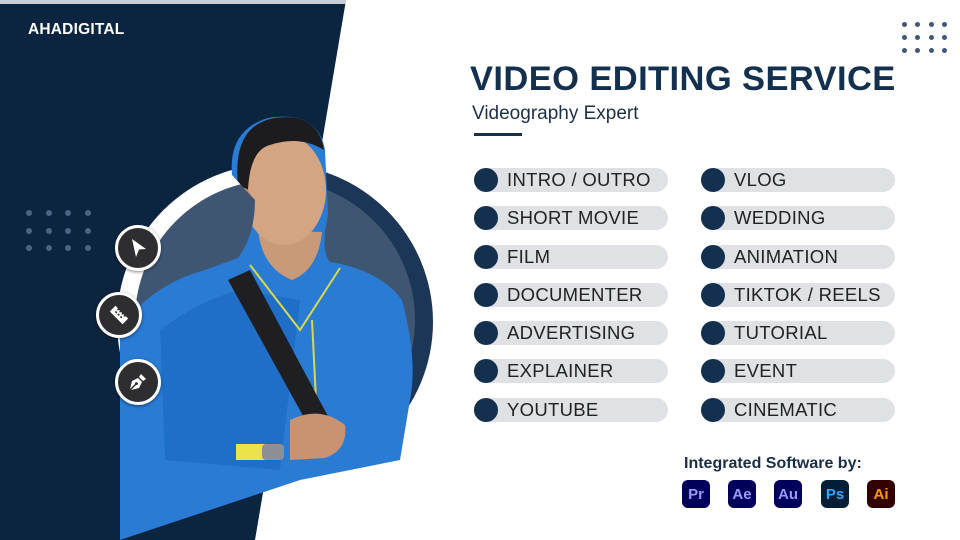  What do you see at coordinates (560, 370) in the screenshot?
I see `service-label: EXPLAINER` at bounding box center [560, 370].